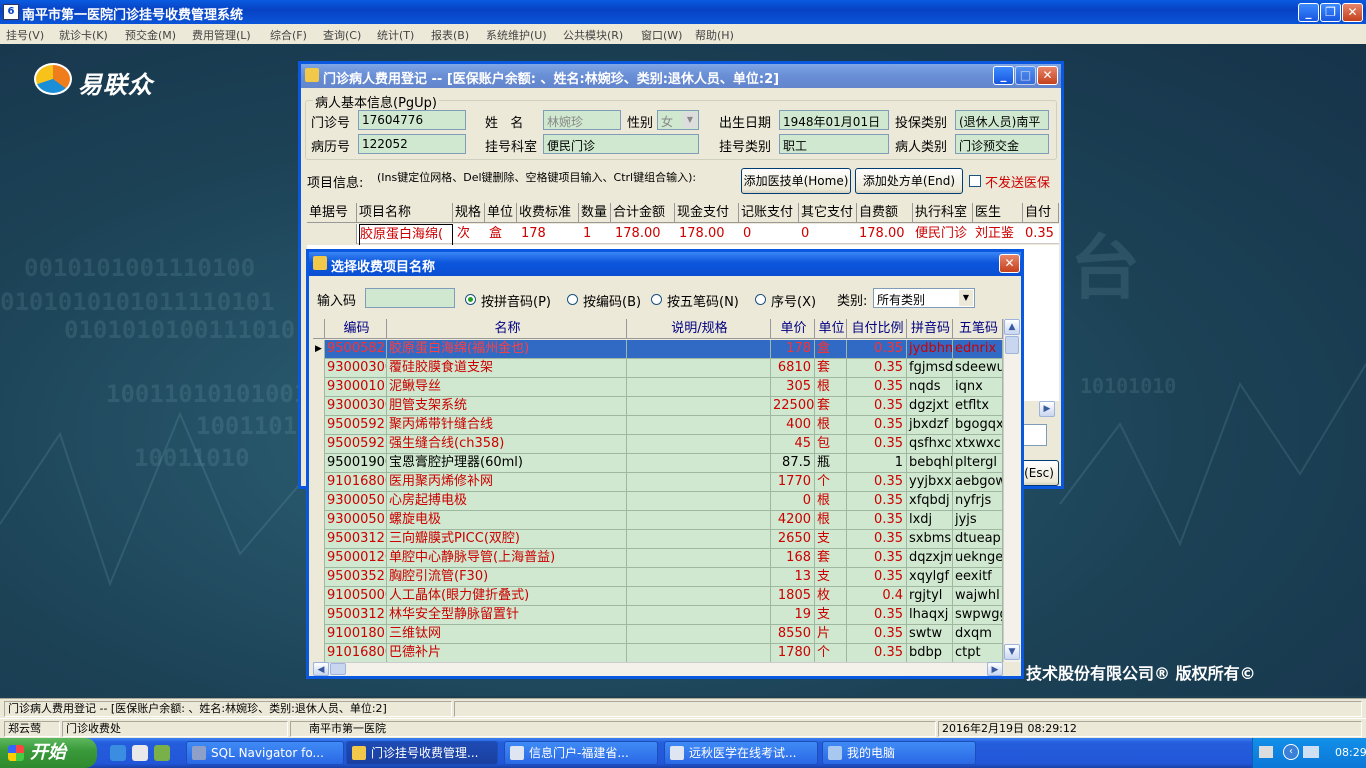  Describe the element at coordinates (877, 329) in the screenshot. I see `item-grid-column-header: 自付比例` at that location.